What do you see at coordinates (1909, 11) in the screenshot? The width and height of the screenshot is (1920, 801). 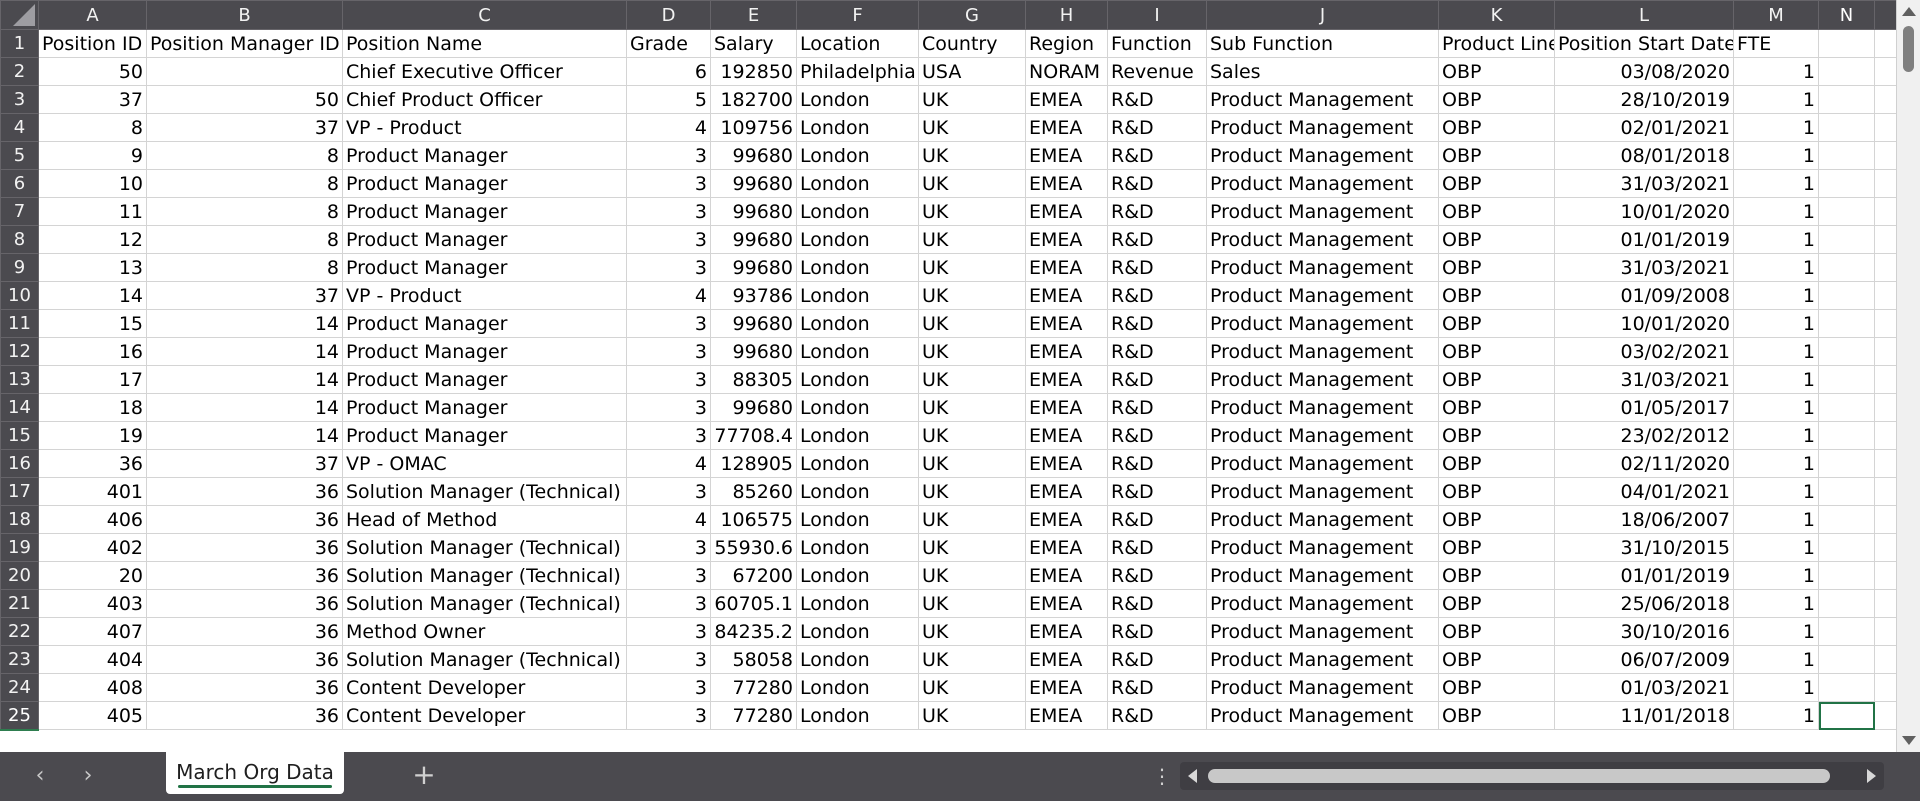 I see `scroll-up-icon` at bounding box center [1909, 11].